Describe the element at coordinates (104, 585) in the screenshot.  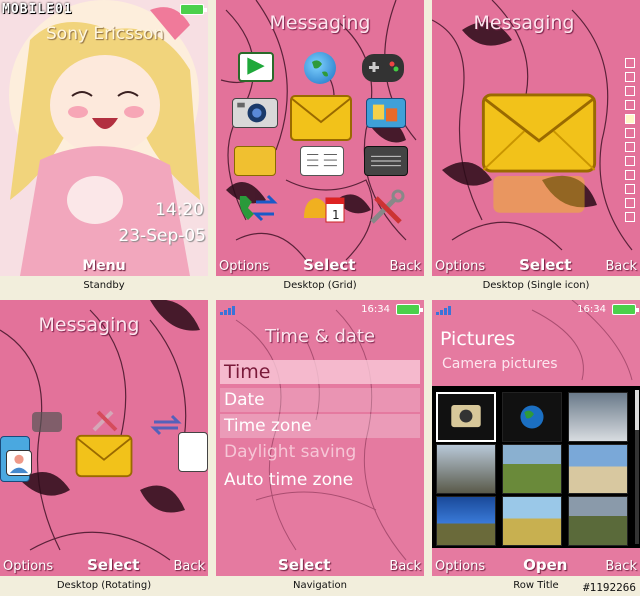
I see `caption-desktop-rotating: Desktop (Rotating)` at that location.